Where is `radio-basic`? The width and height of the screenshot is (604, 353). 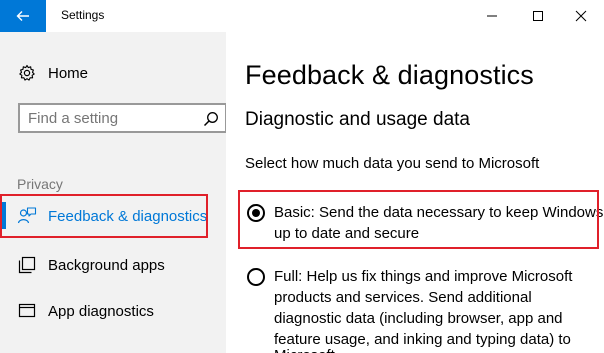
radio-basic is located at coordinates (256, 213).